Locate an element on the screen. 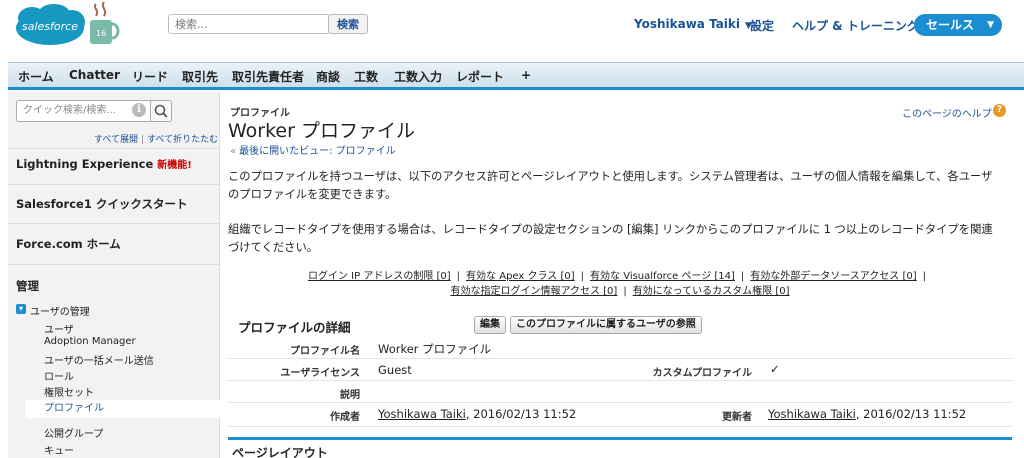 This screenshot has width=1024, height=458. logo-text: salesforce is located at coordinates (50, 26).